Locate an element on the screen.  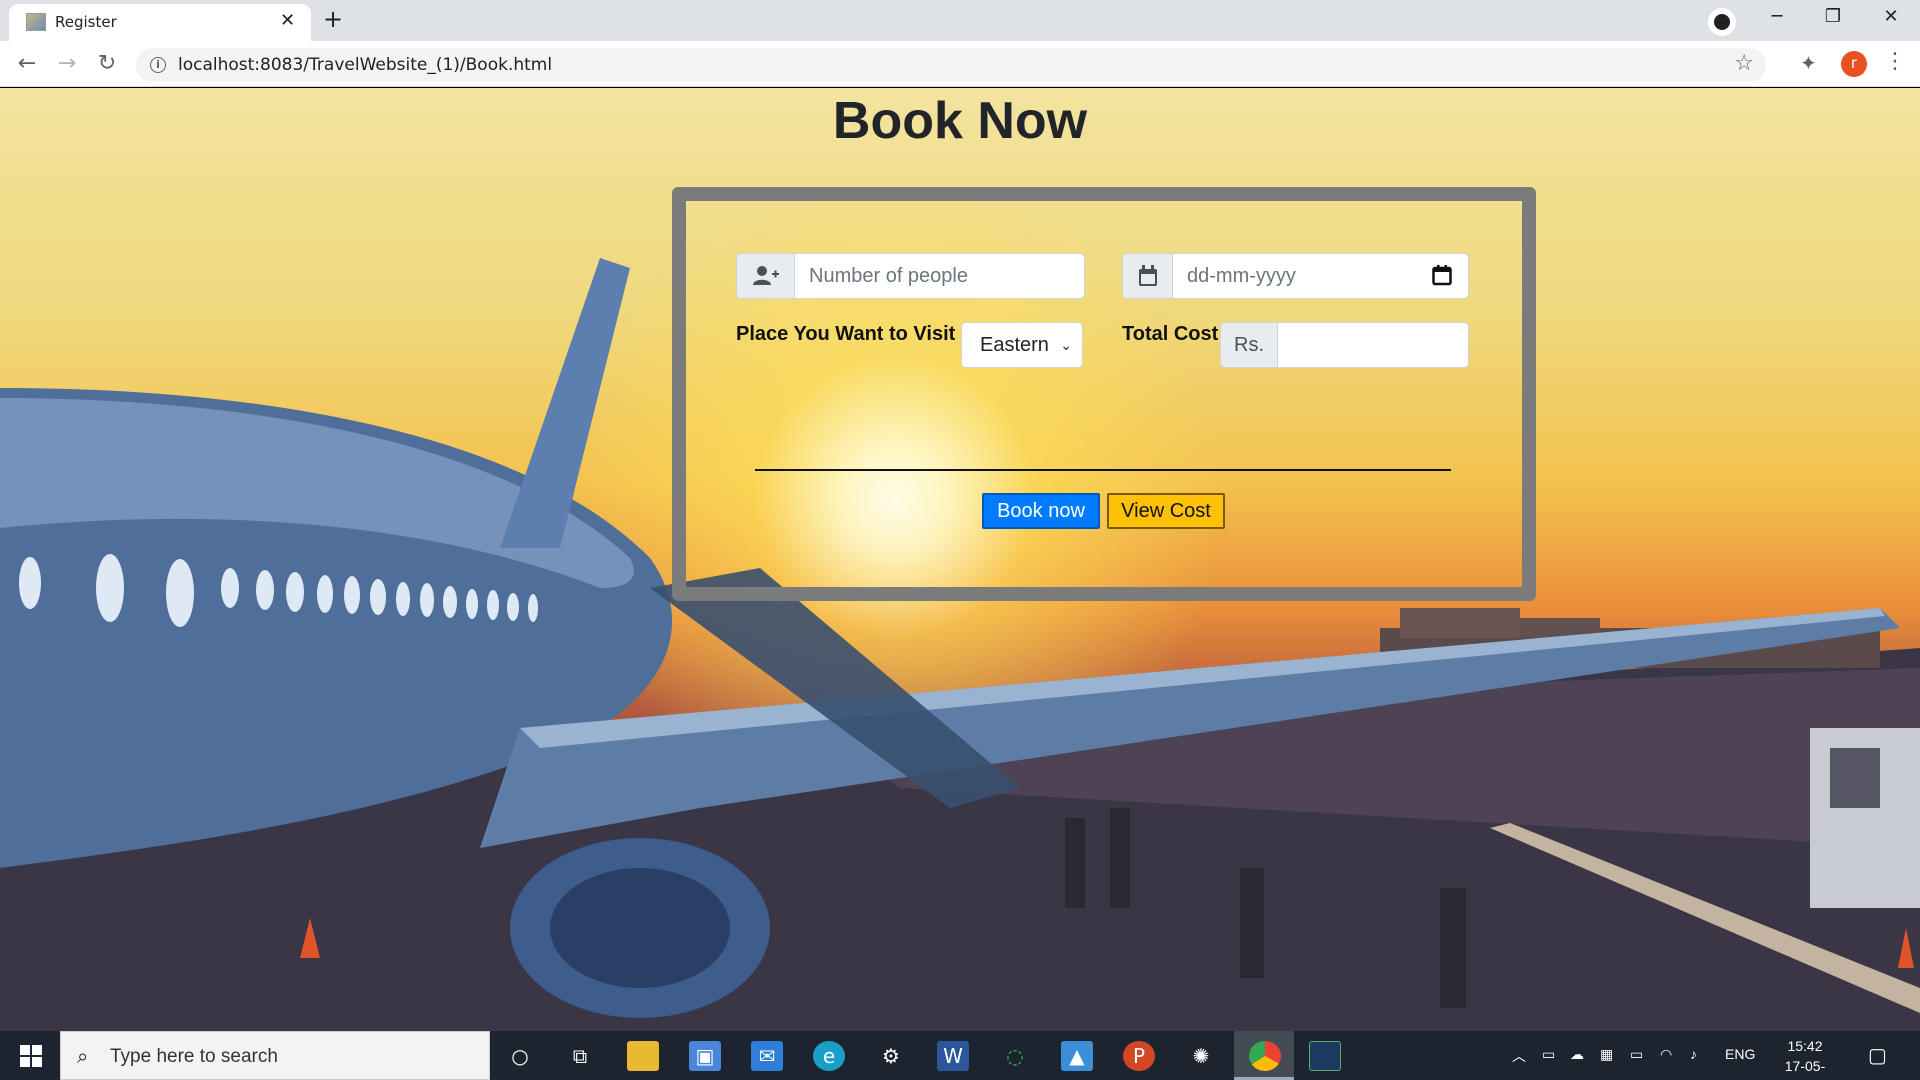
taskbar-search-placeholder: Type here to search is located at coordinates (194, 1056).